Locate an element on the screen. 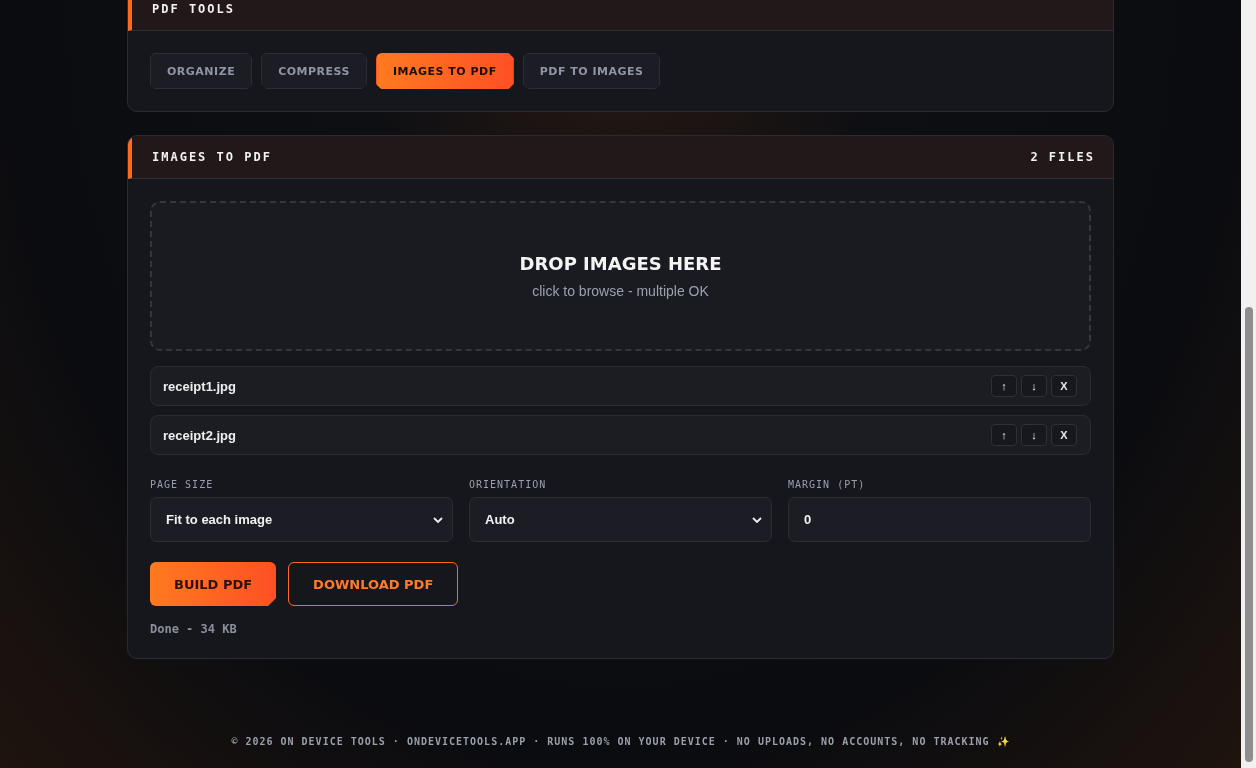  tool-tab: ORGANIZE is located at coordinates (201, 71).